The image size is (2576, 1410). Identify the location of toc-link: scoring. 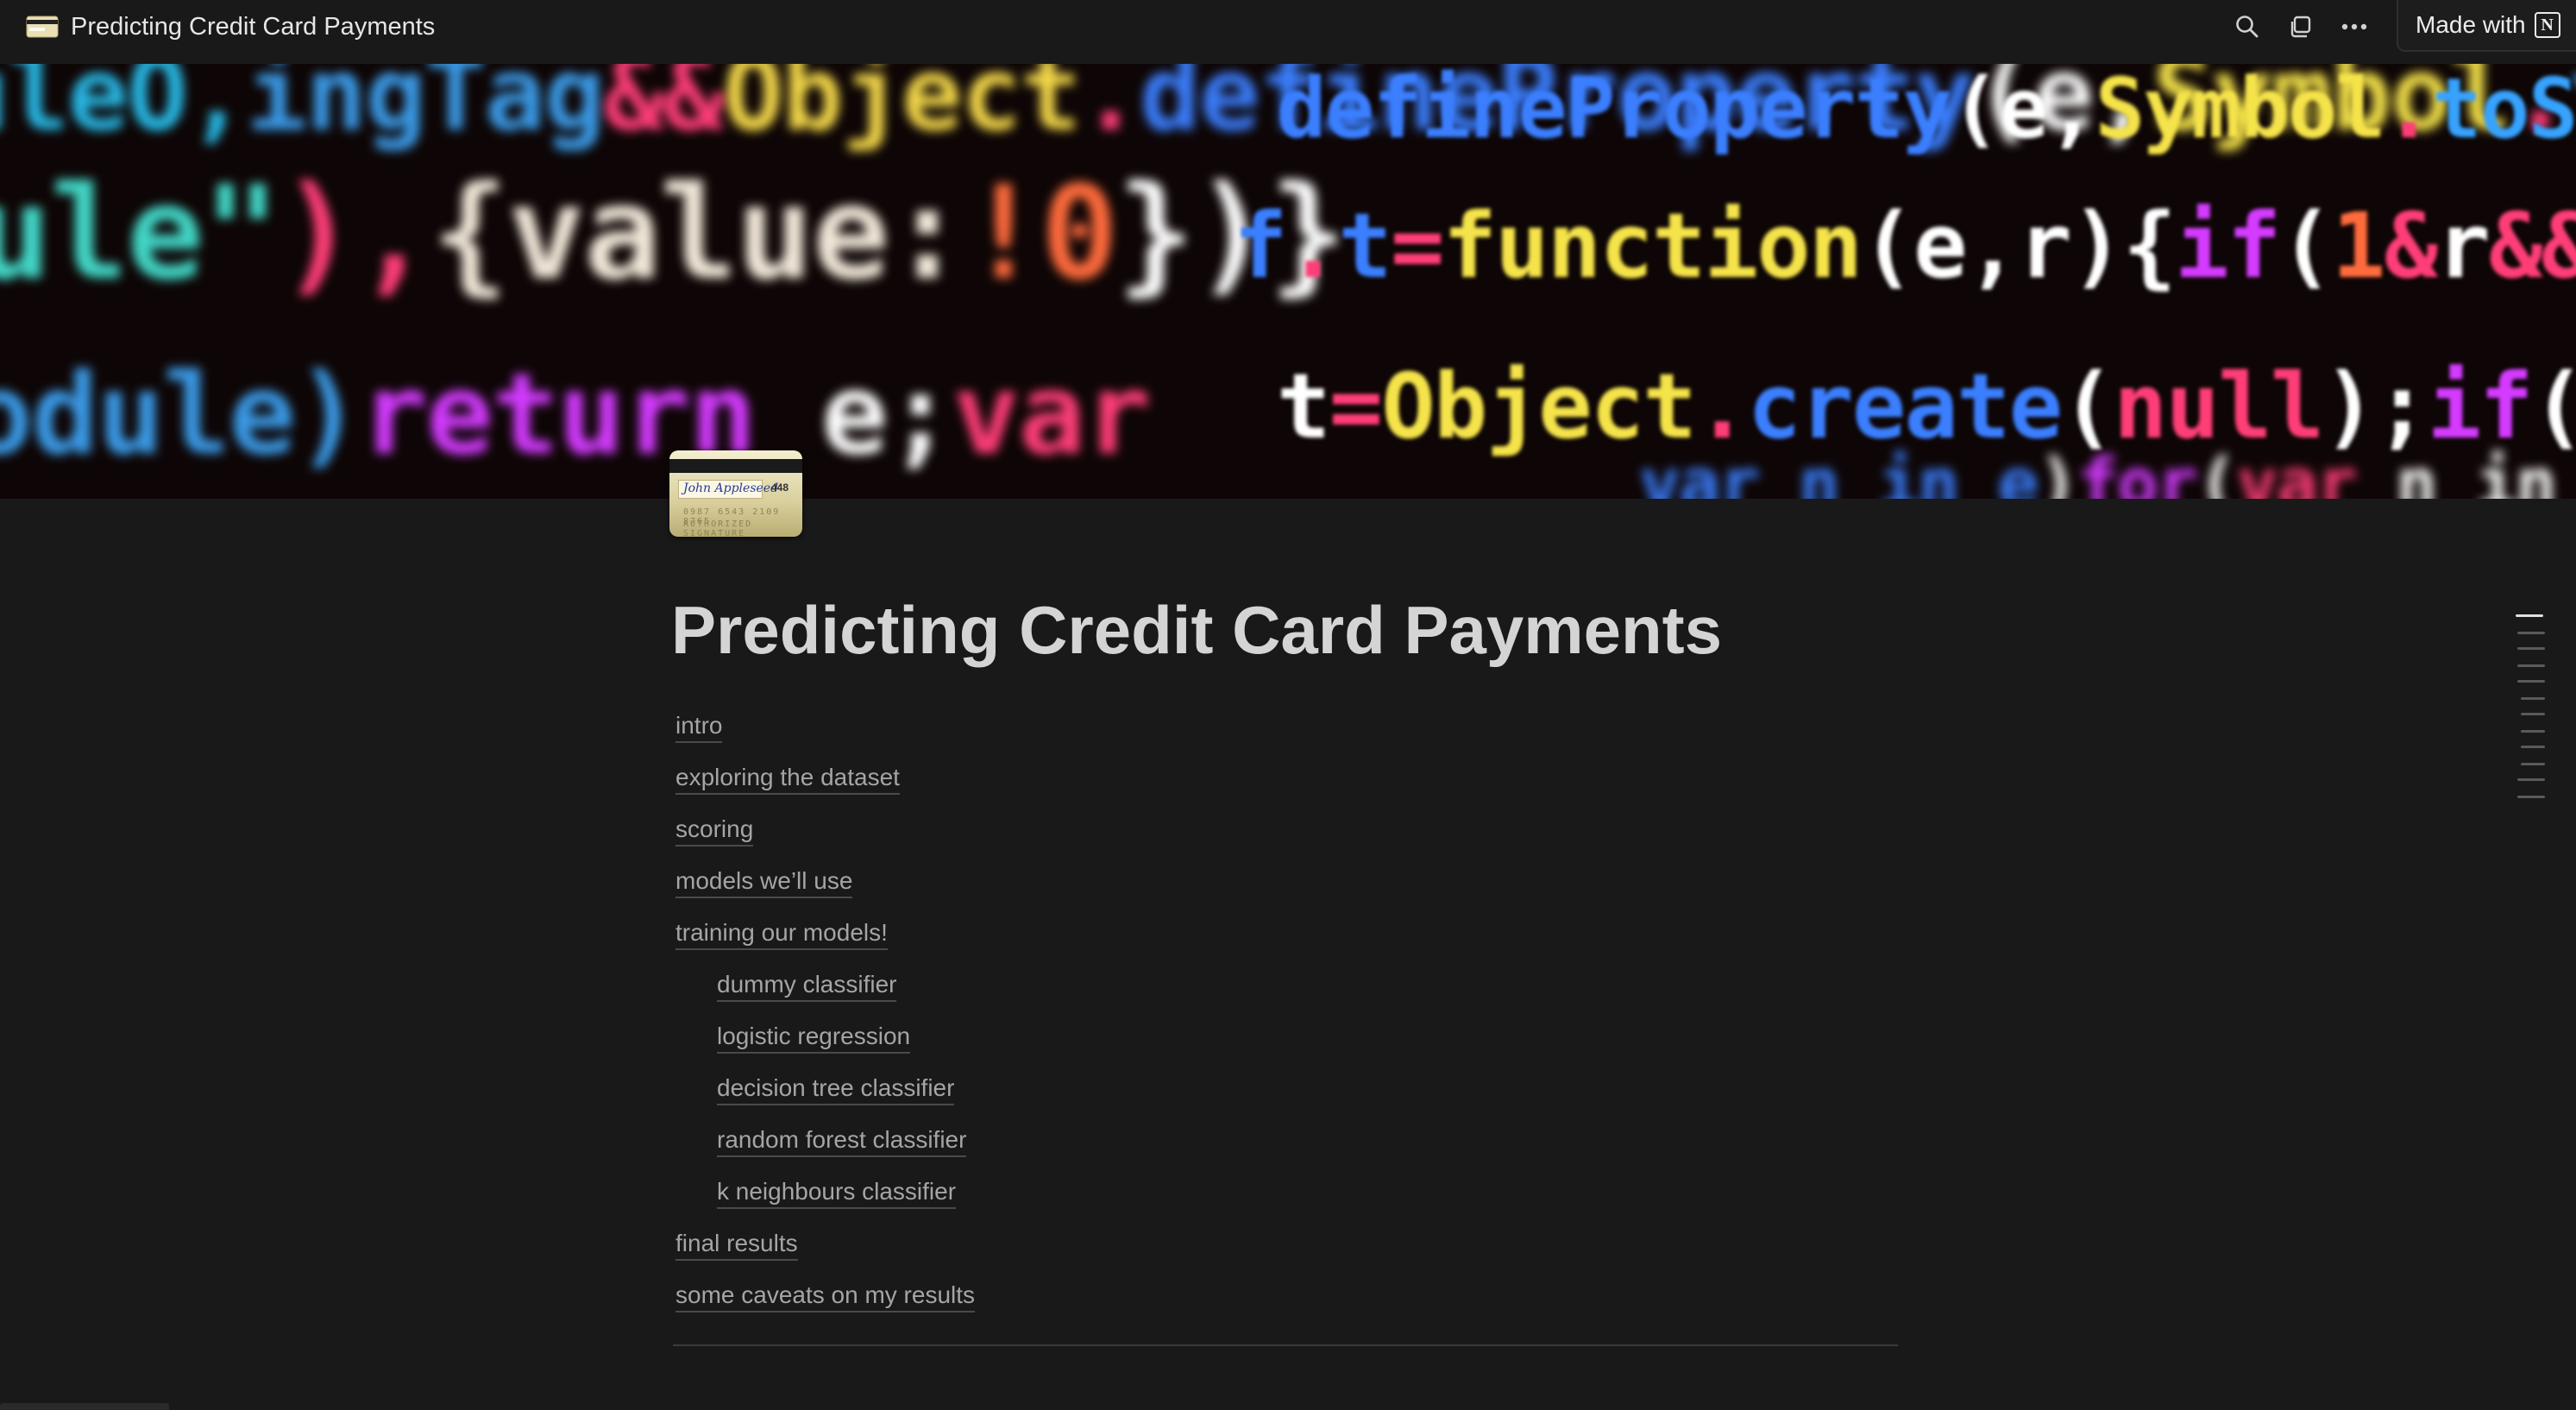
(714, 831).